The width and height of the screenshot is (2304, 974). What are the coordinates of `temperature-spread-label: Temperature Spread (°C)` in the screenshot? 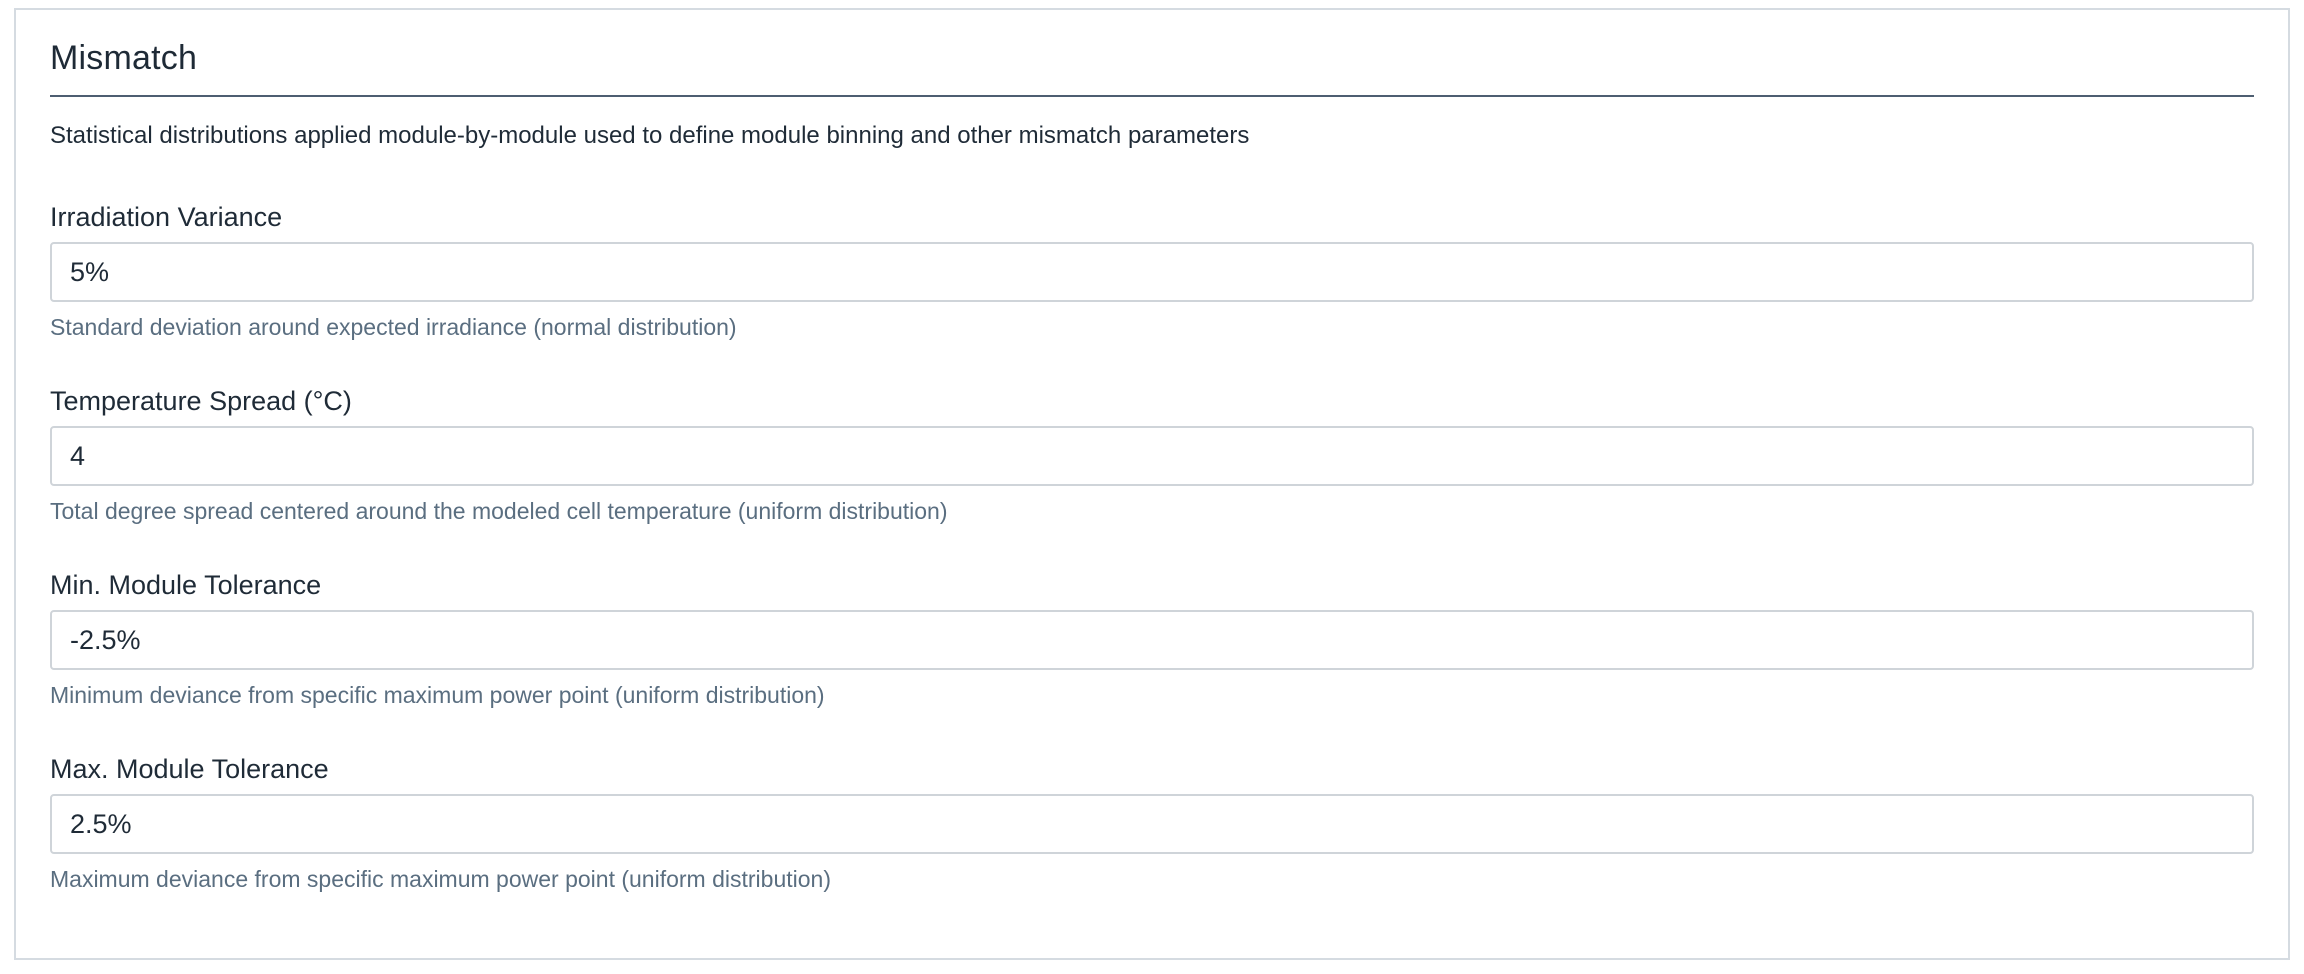 It's located at (201, 401).